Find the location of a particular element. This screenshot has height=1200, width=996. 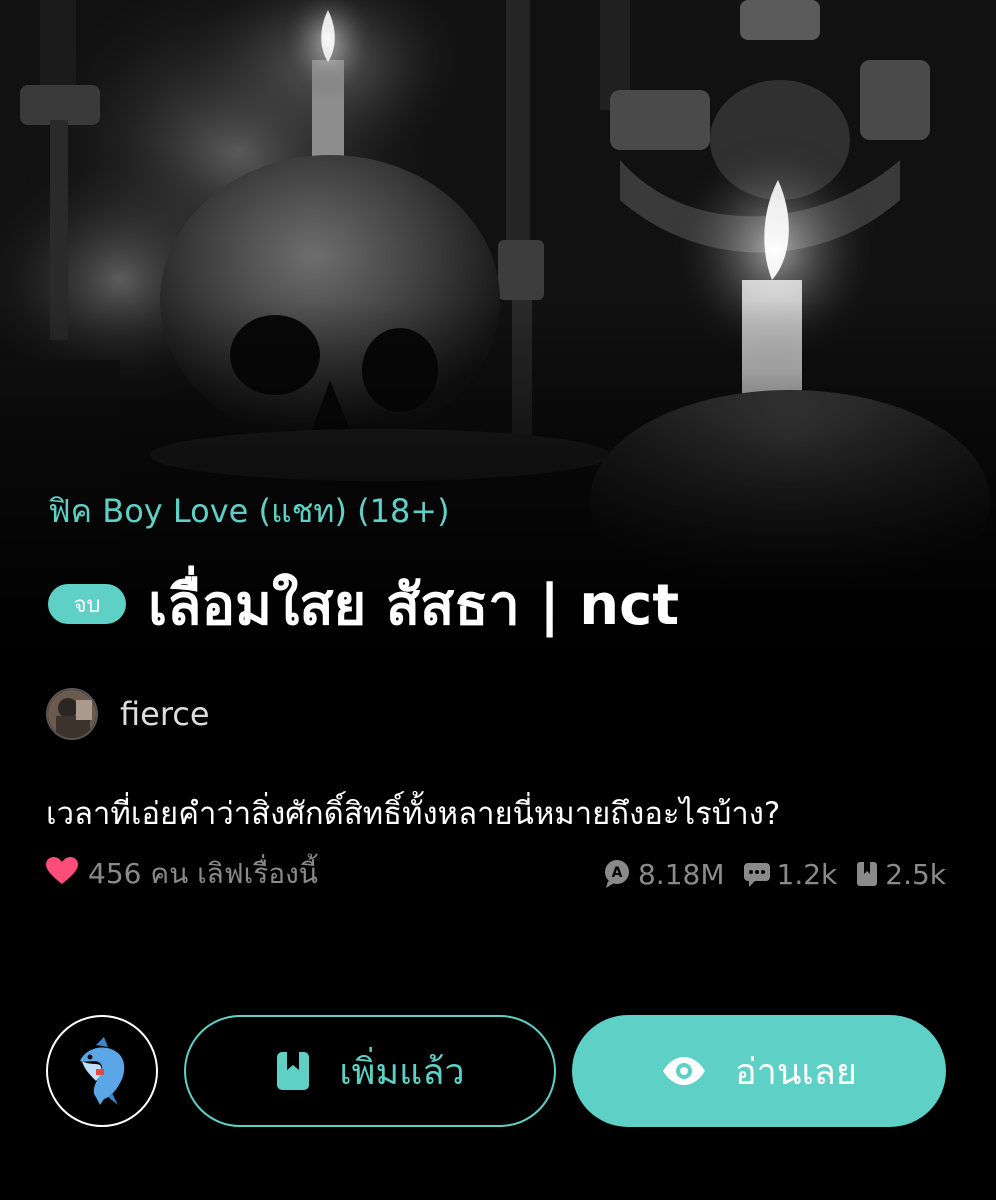

comments-stat: 1.2k is located at coordinates (790, 874).